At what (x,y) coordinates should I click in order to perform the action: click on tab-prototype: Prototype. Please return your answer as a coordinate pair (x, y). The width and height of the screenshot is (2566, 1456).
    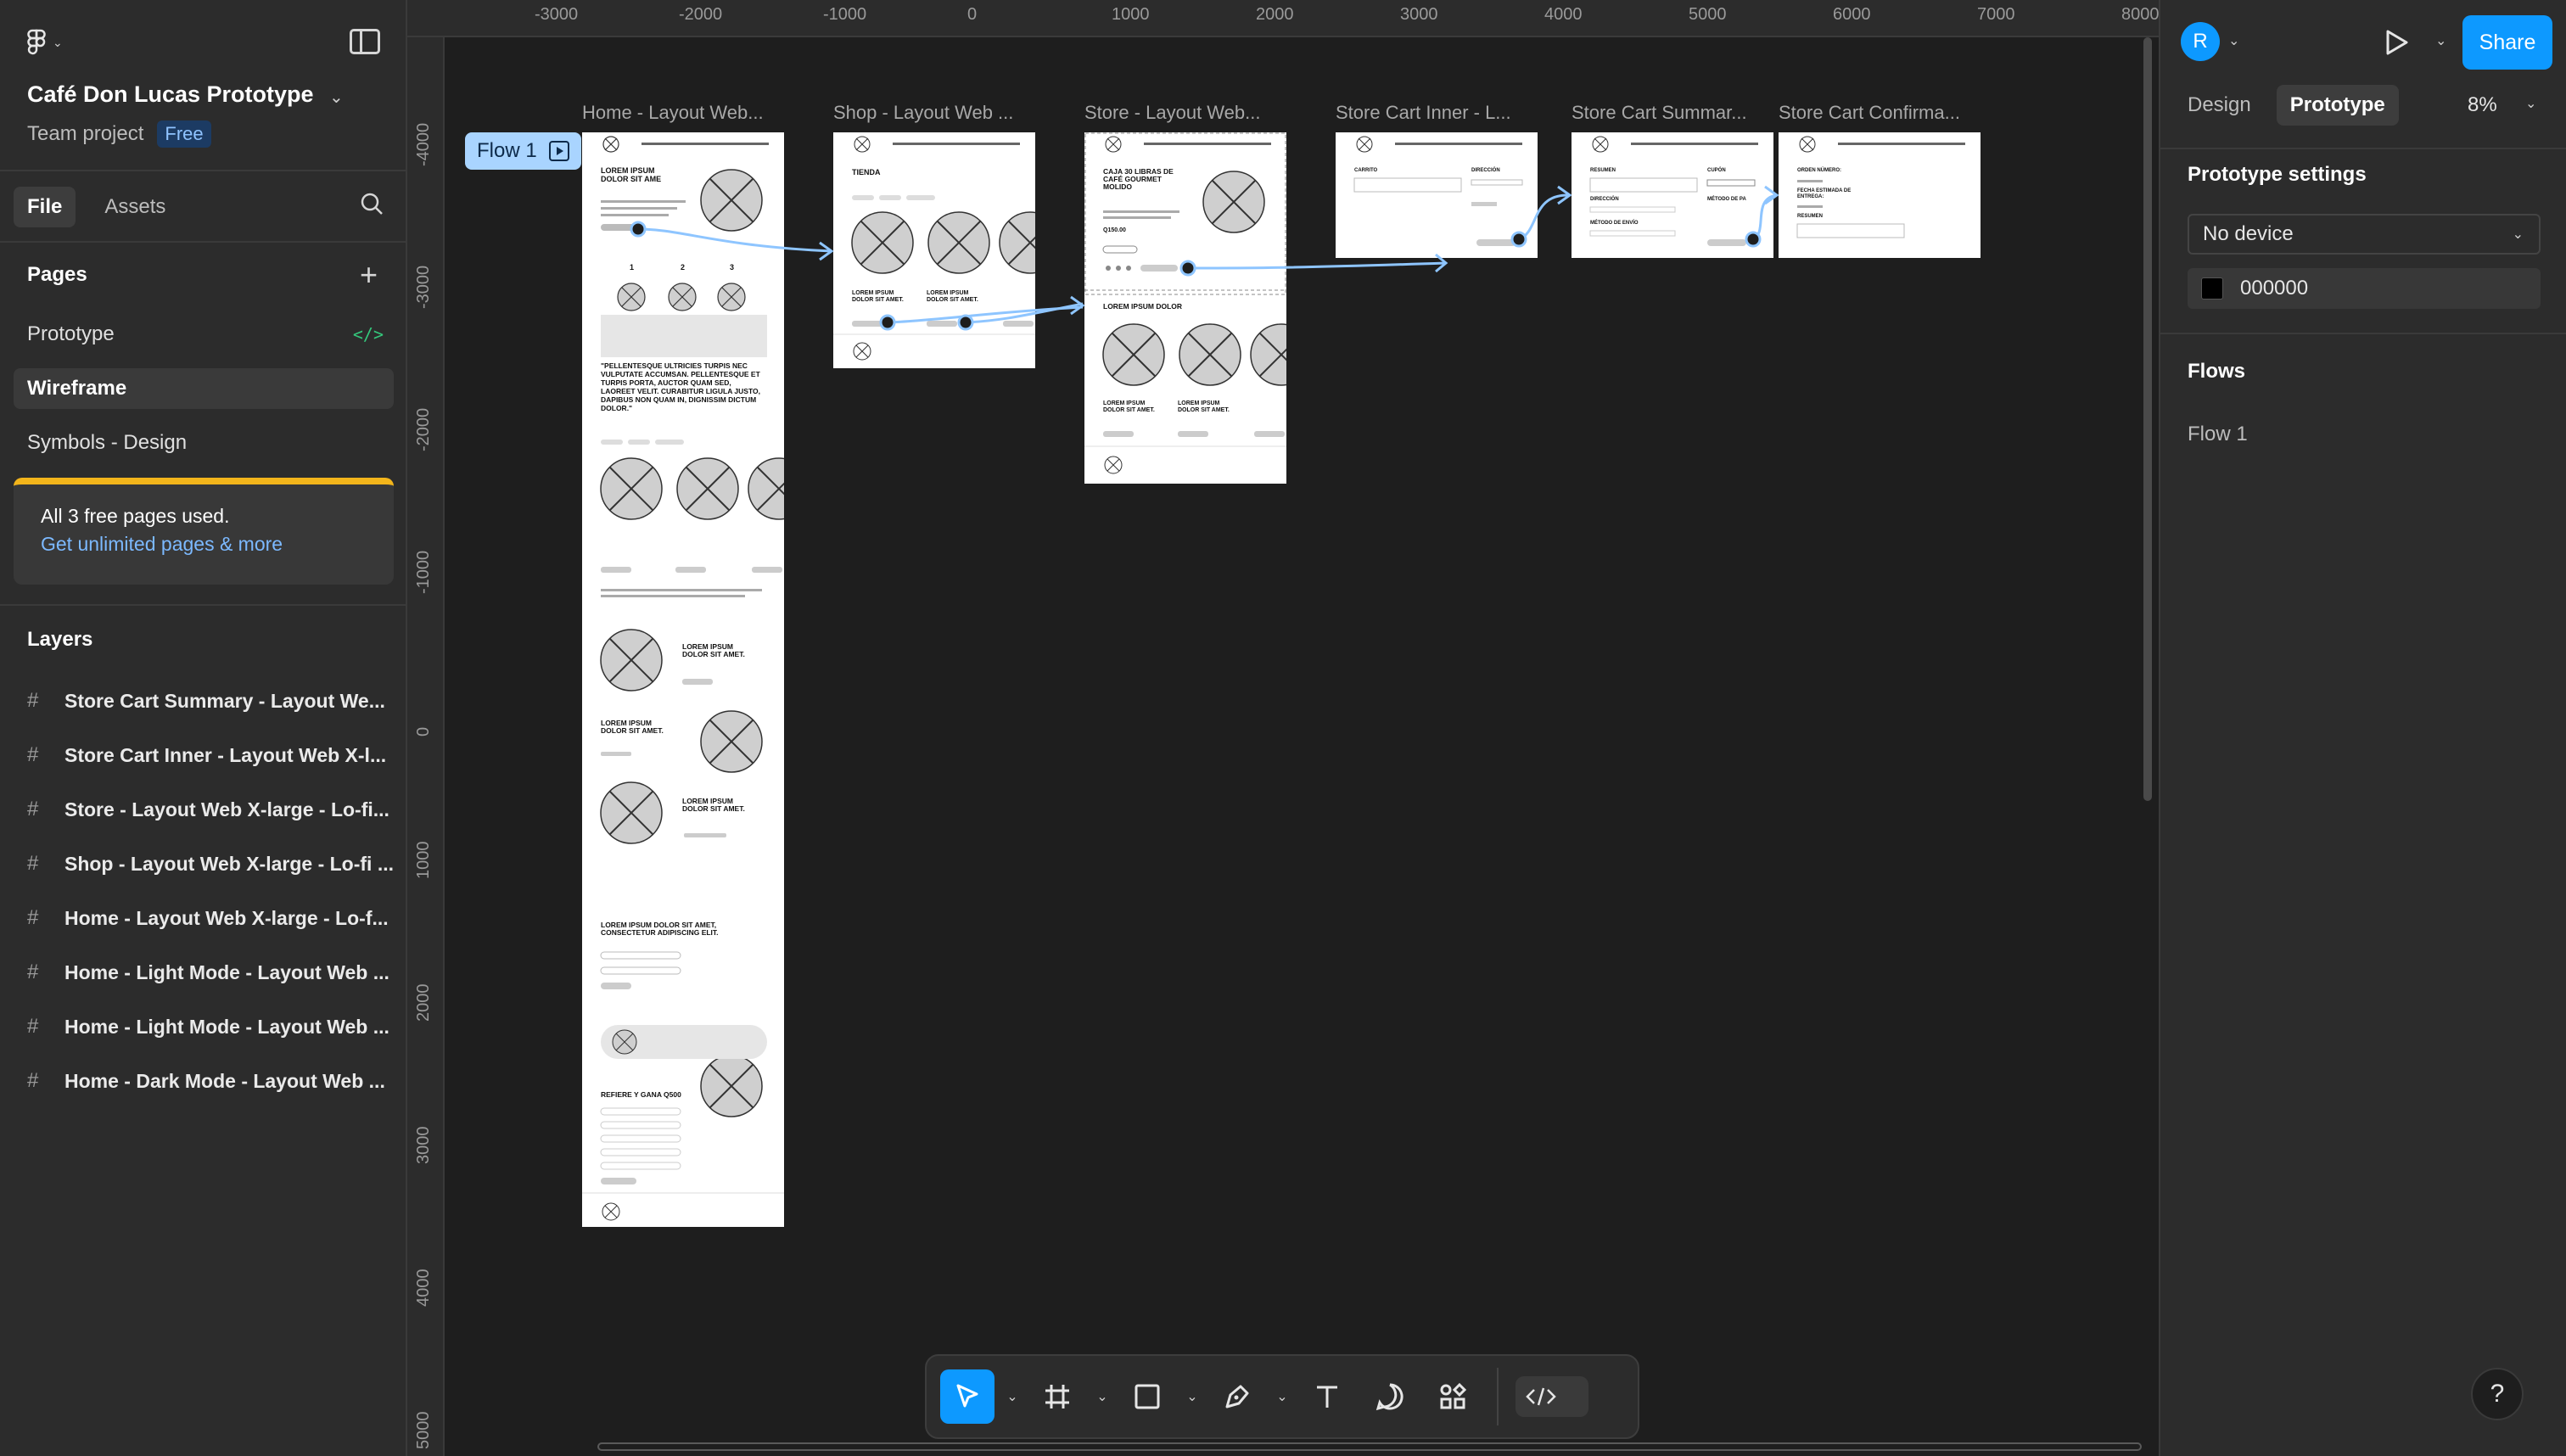
    Looking at the image, I should click on (2337, 106).